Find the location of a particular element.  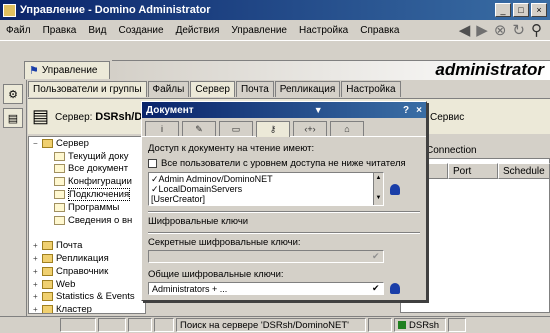

dialog-dropdown-icon: ▼ is located at coordinates (318, 110).